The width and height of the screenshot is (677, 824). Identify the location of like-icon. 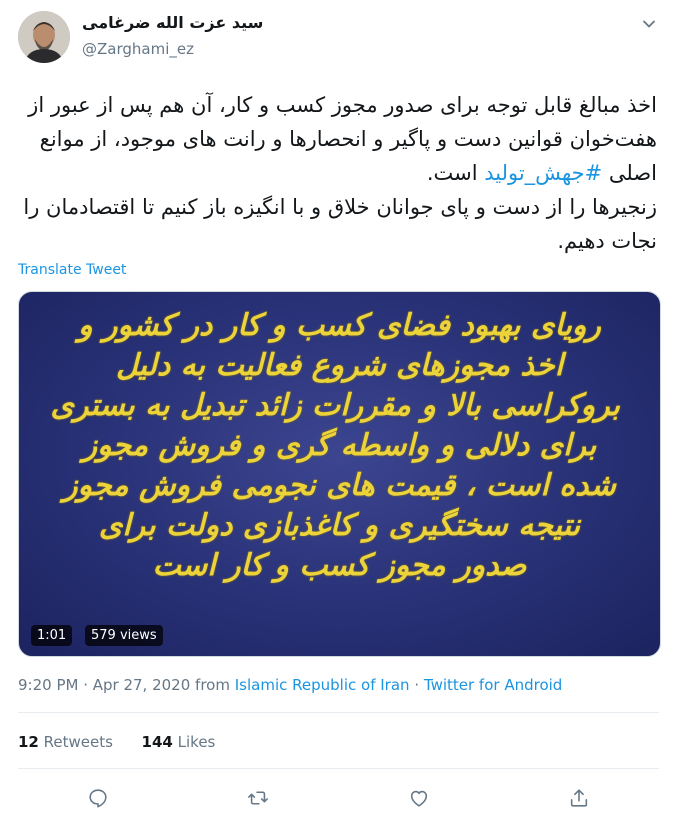
(419, 798).